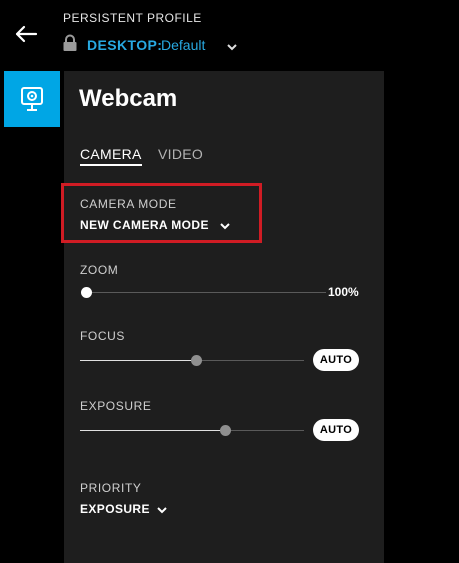 The height and width of the screenshot is (563, 459). I want to click on priority-dropdown: EXPOSURE, so click(115, 509).